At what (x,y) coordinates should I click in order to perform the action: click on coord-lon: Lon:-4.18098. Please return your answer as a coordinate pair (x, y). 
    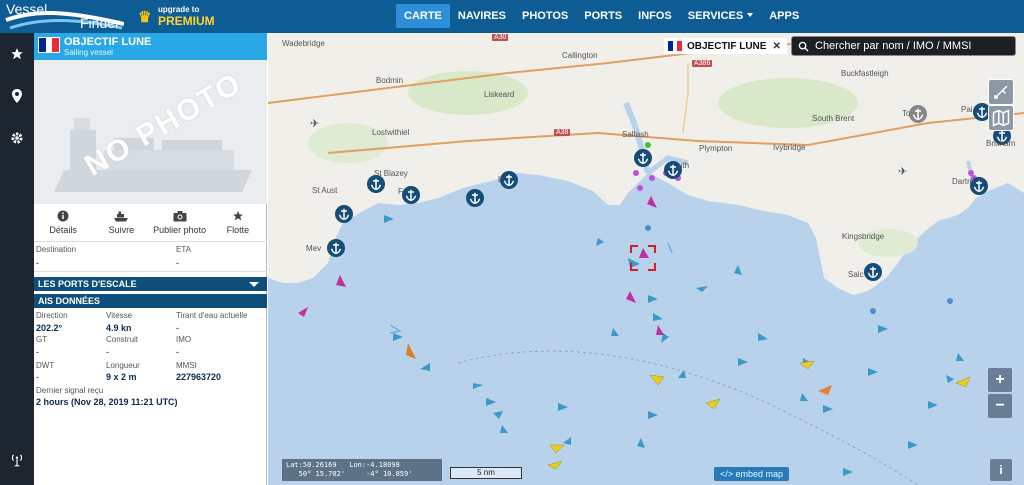
    Looking at the image, I should click on (374, 465).